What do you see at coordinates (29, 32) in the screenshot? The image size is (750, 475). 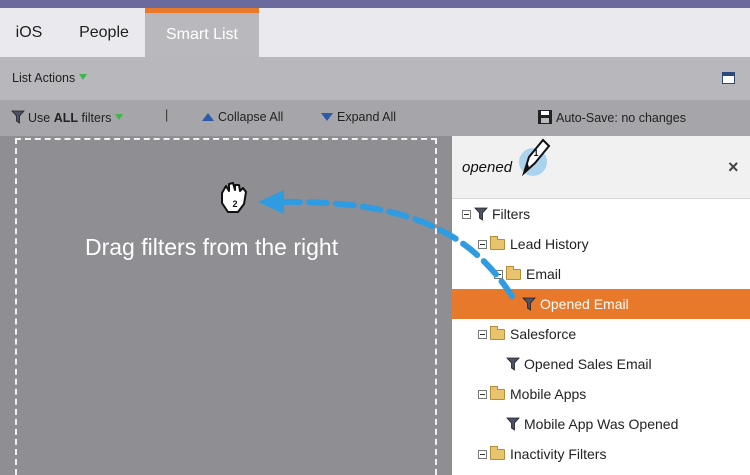 I see `tab-ios: iOS` at bounding box center [29, 32].